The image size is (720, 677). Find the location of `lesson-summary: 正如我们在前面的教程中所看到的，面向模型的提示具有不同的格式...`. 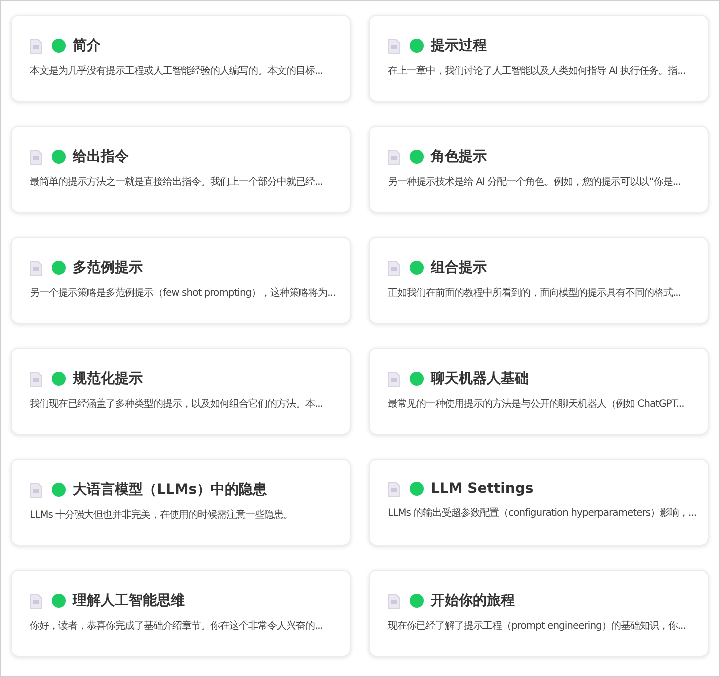

lesson-summary: 正如我们在前面的教程中所看到的，面向模型的提示具有不同的格式... is located at coordinates (535, 293).